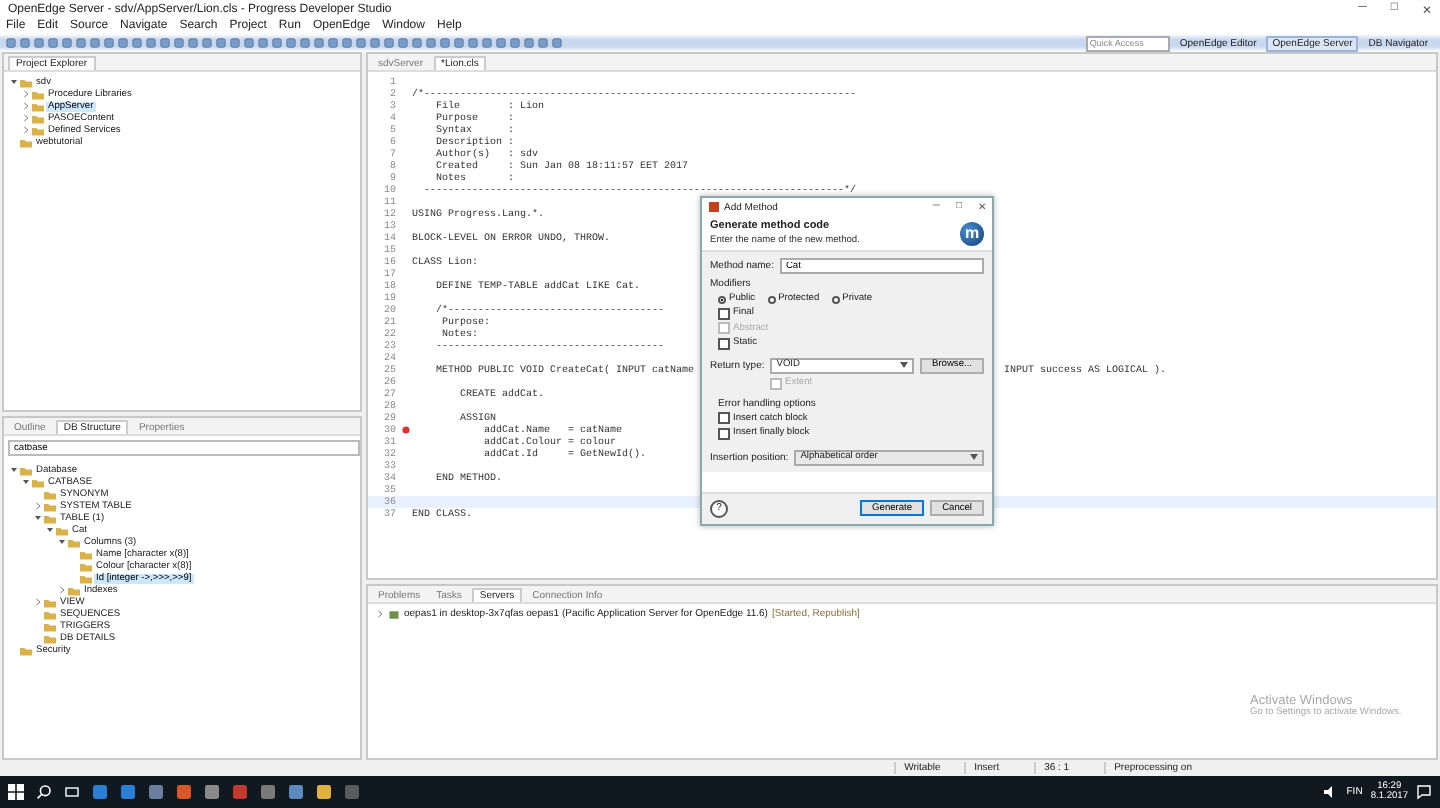 The image size is (1440, 808). I want to click on server-icon, so click(394, 614).